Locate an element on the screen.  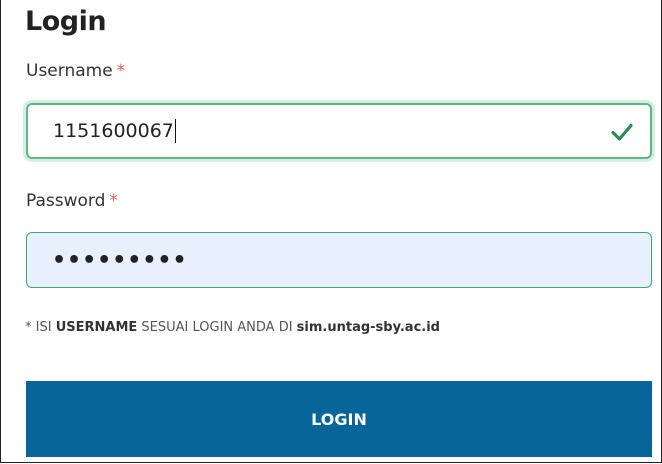
password-label: Password * is located at coordinates (72, 201).